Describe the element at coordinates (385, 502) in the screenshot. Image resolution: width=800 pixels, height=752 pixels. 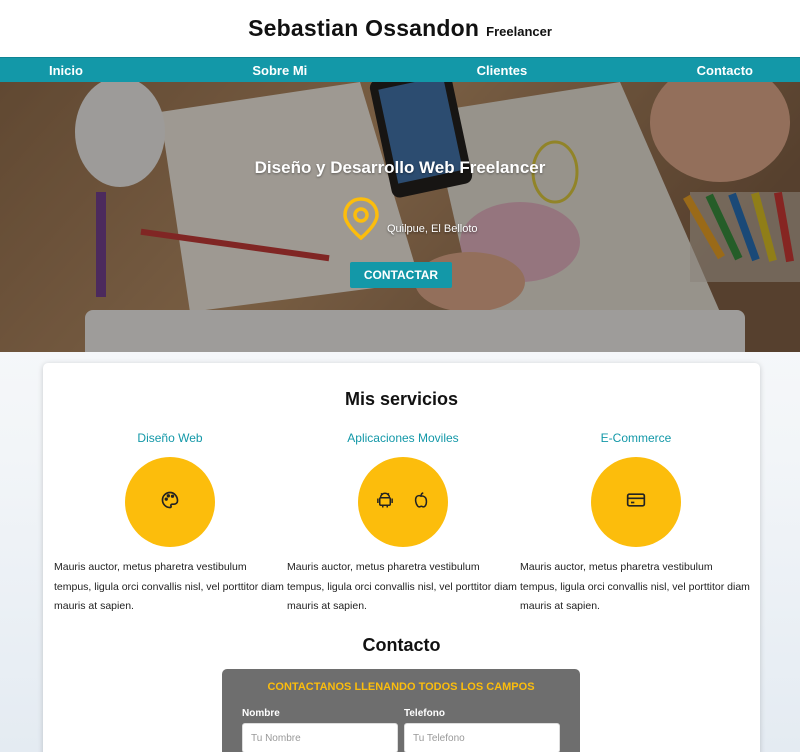
I see `android-icon` at that location.